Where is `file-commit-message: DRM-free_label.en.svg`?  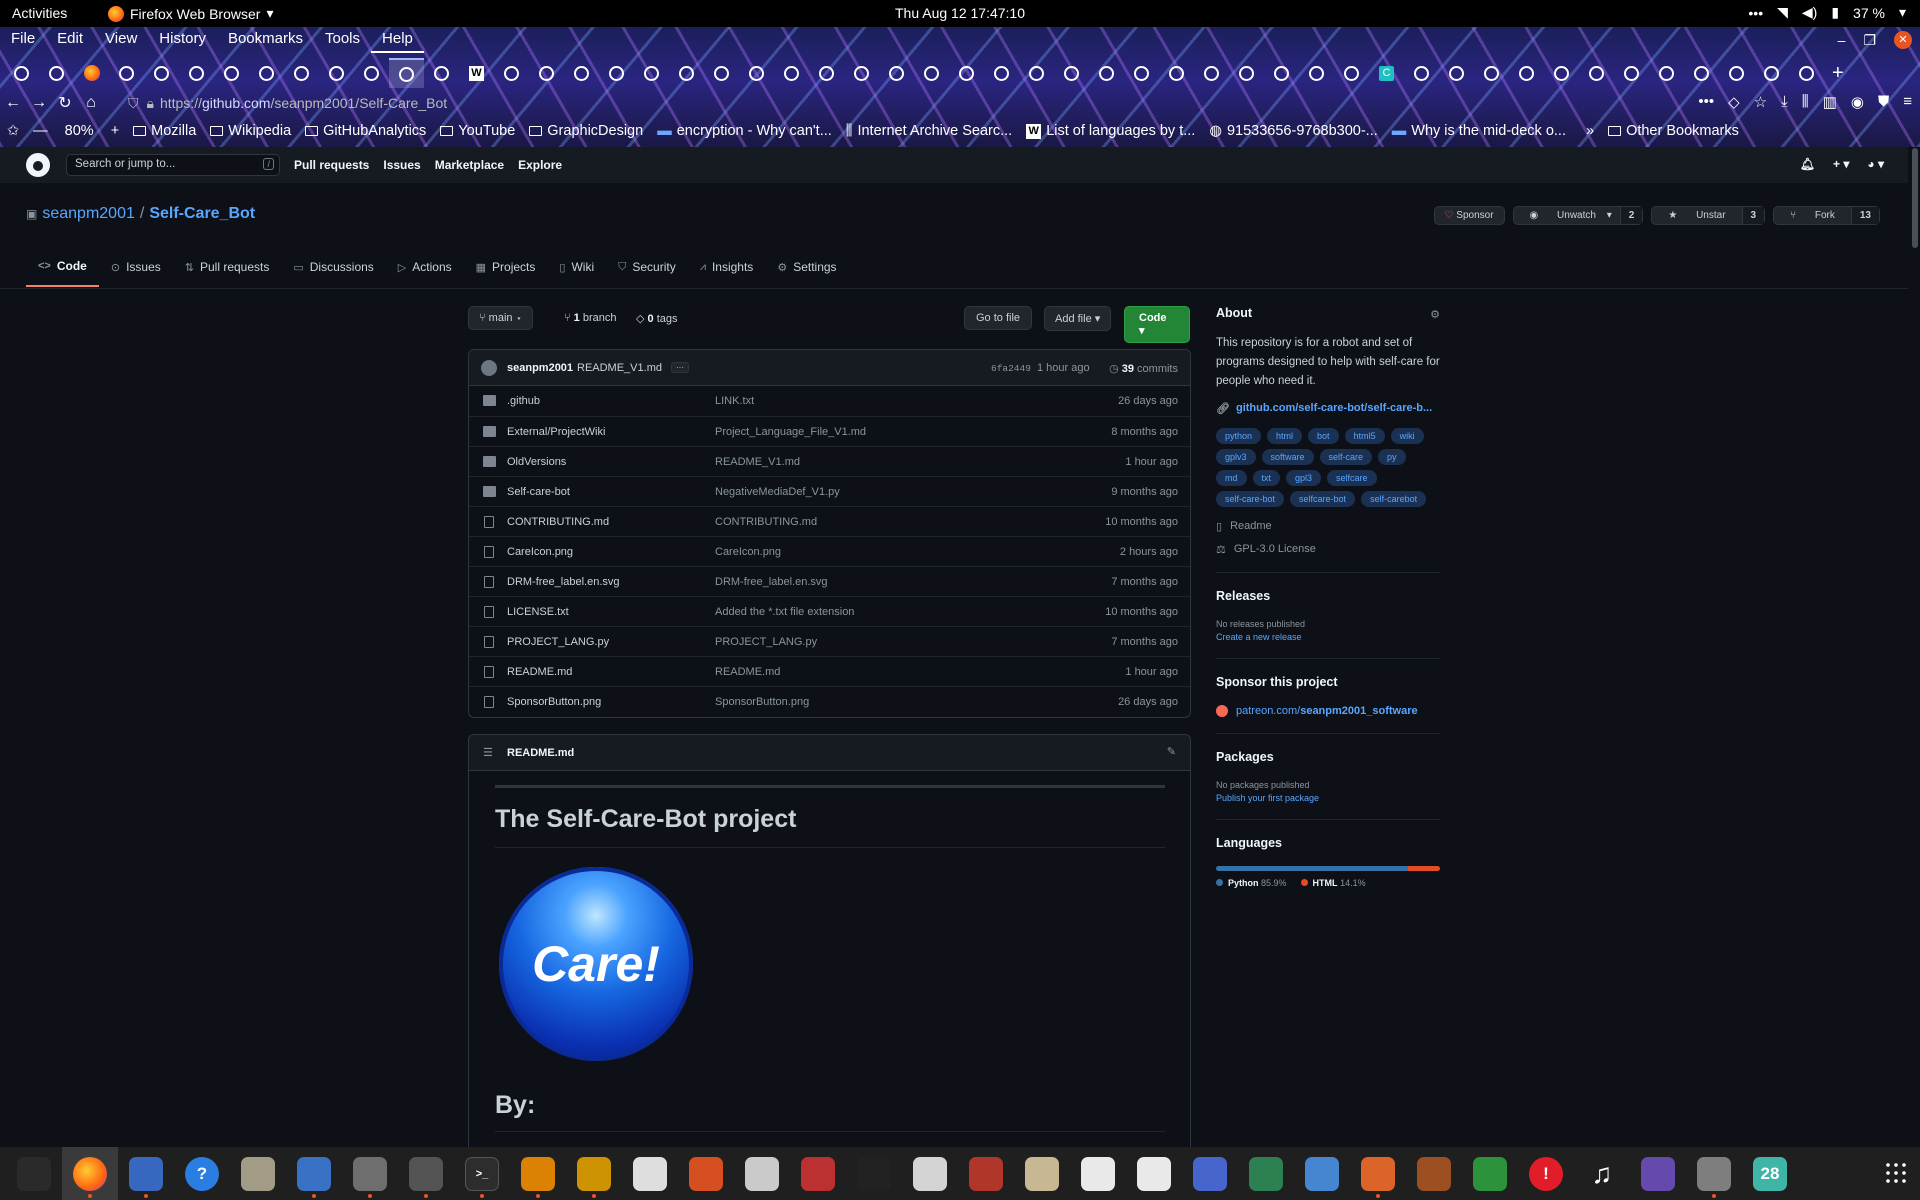 file-commit-message: DRM-free_label.en.svg is located at coordinates (771, 582).